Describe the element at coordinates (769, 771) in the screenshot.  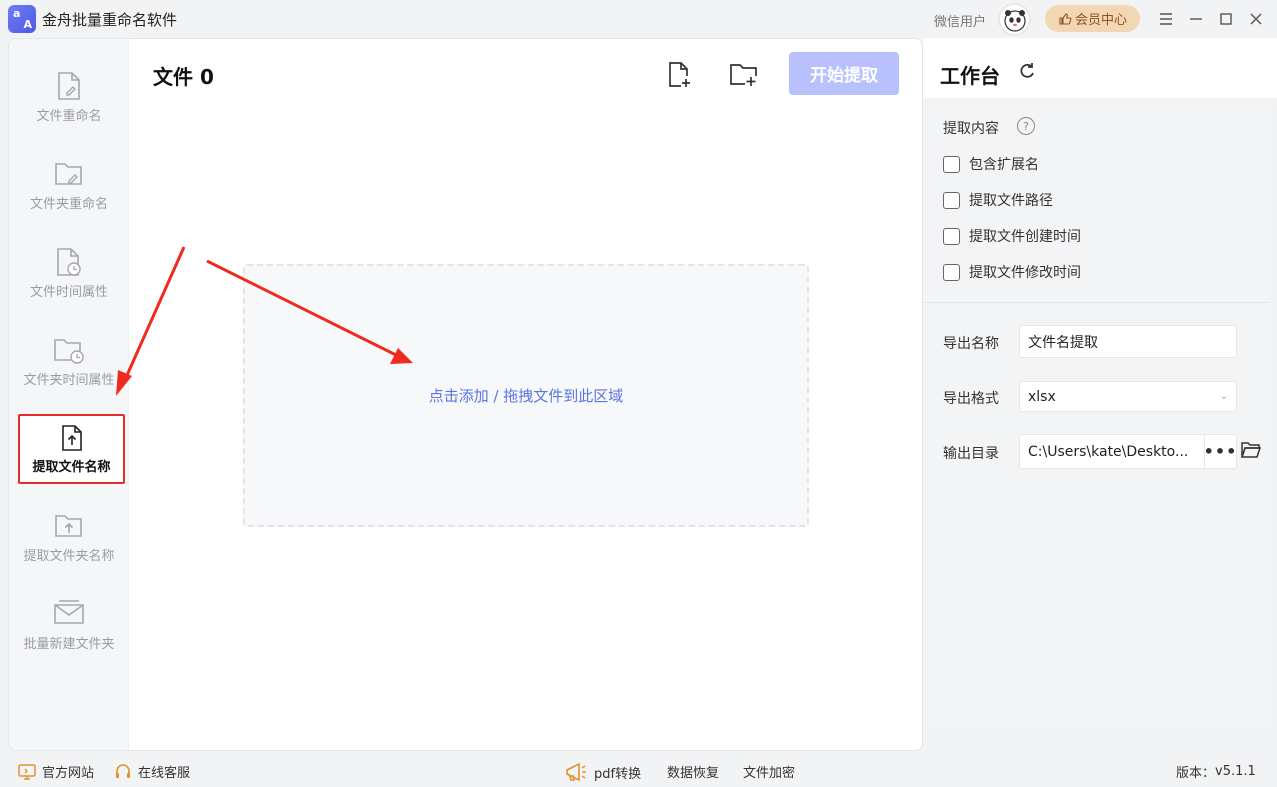
I see `file-encrypt-link: 文件加密` at that location.